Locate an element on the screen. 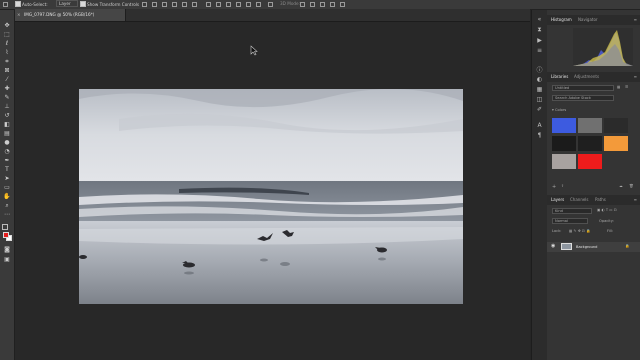 This screenshot has width=640, height=360. gradient-tool-icon: ▤ is located at coordinates (7, 133).